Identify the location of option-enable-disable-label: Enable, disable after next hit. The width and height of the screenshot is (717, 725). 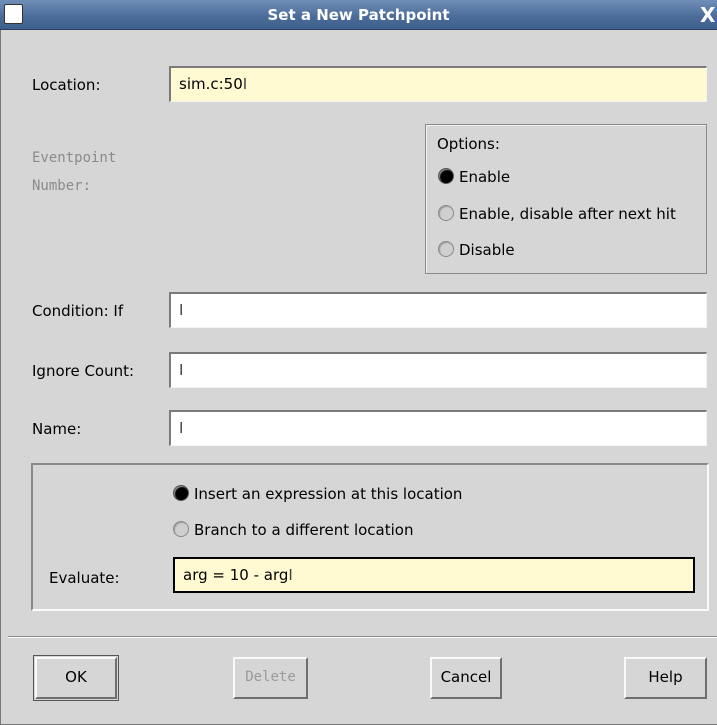
(567, 214).